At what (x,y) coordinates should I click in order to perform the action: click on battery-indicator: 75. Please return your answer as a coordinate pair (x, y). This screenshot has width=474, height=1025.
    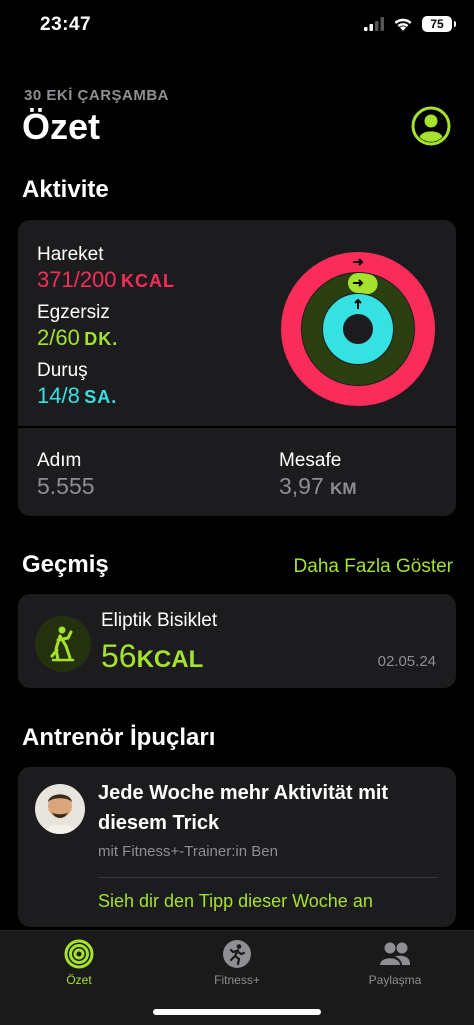
    Looking at the image, I should click on (439, 24).